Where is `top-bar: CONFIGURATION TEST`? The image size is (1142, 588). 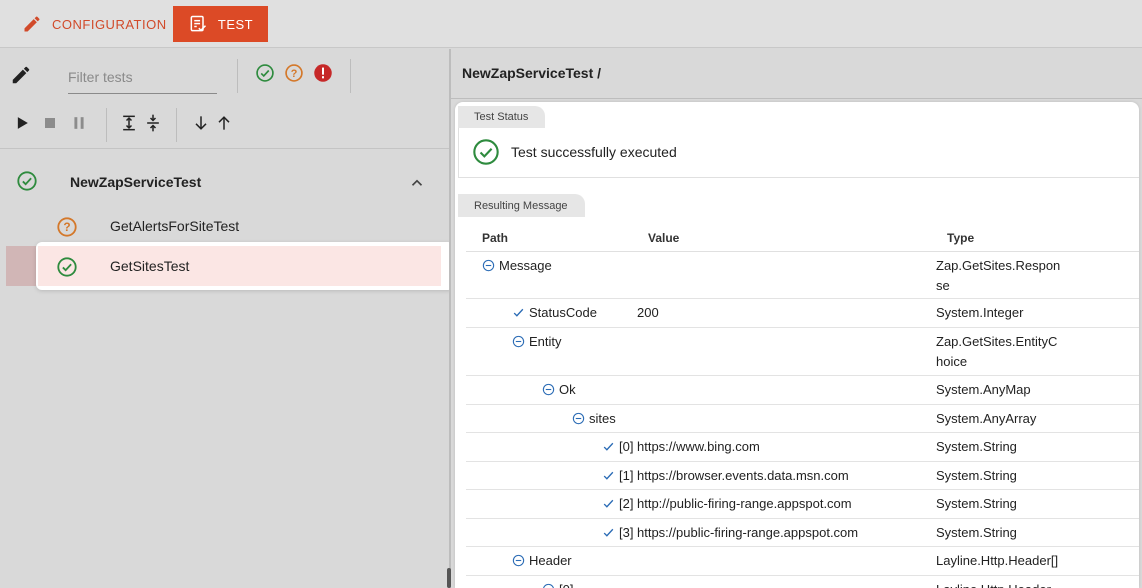
top-bar: CONFIGURATION TEST is located at coordinates (571, 24).